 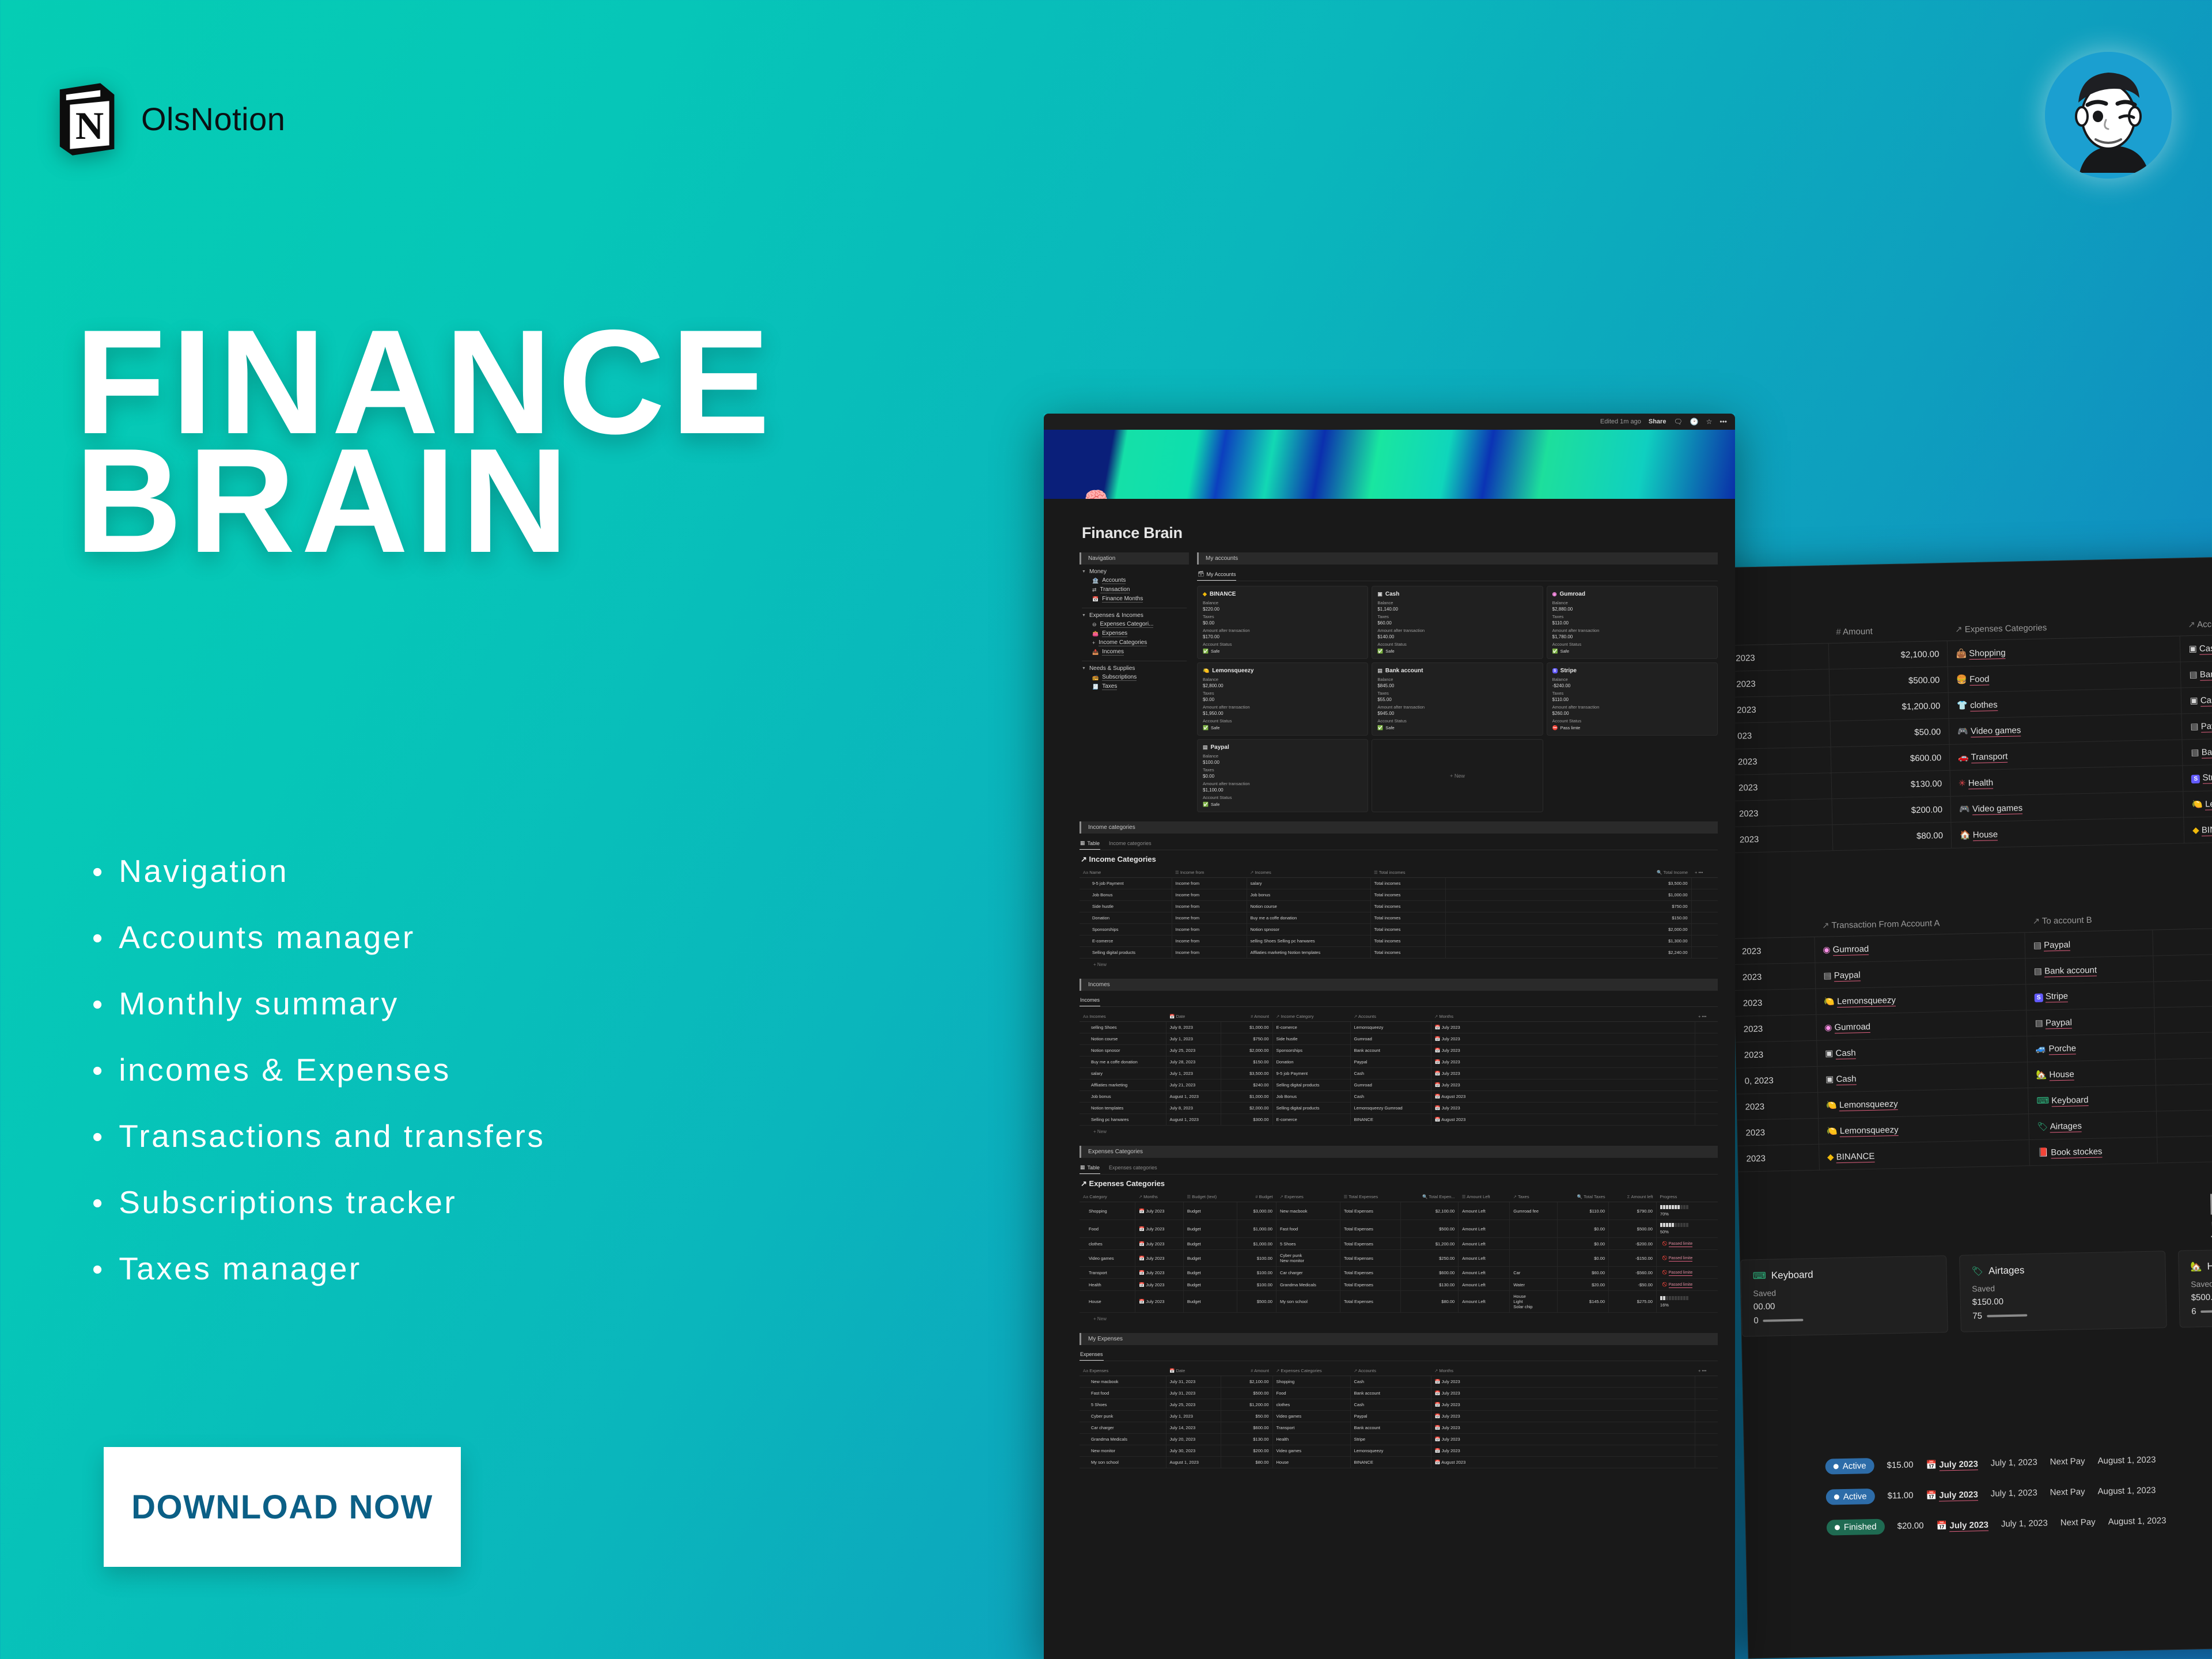 I want to click on download-now-button: DOWNLOAD NOW, so click(x=282, y=1507).